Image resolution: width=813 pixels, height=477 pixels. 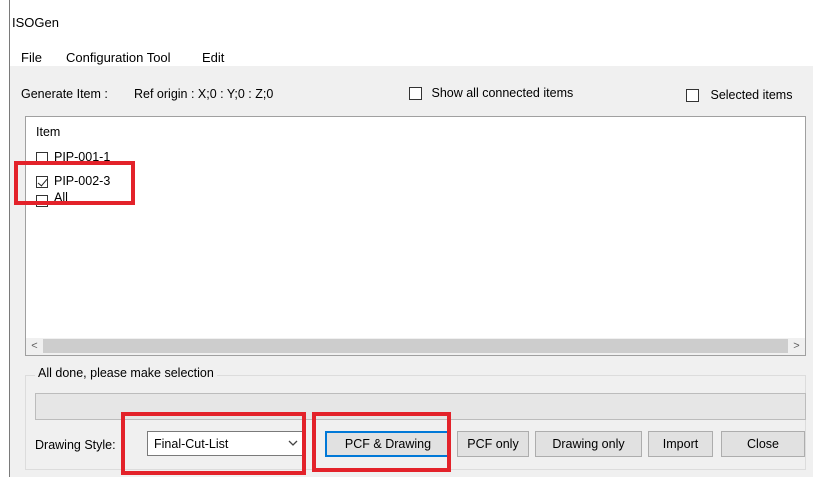 I want to click on pcf-only-button: PCF only, so click(x=493, y=444).